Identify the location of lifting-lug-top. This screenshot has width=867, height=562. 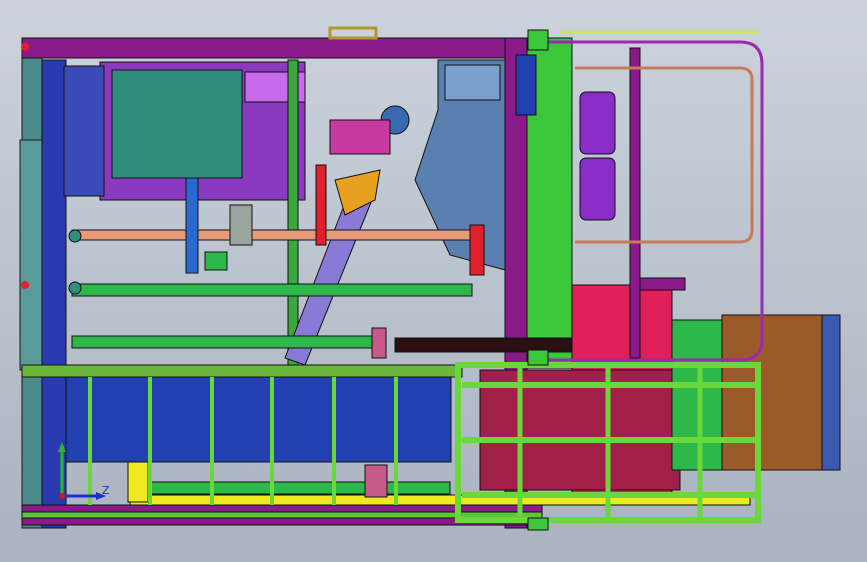
(353, 33).